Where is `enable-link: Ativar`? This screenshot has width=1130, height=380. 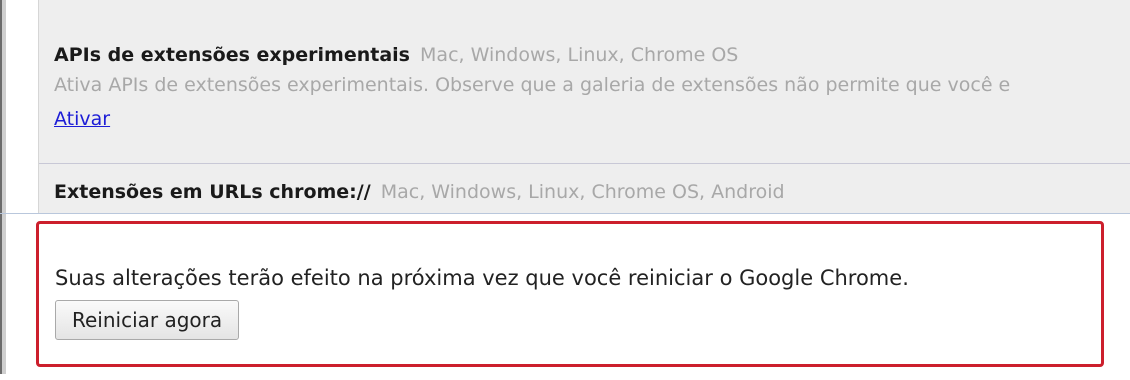 enable-link: Ativar is located at coordinates (82, 119).